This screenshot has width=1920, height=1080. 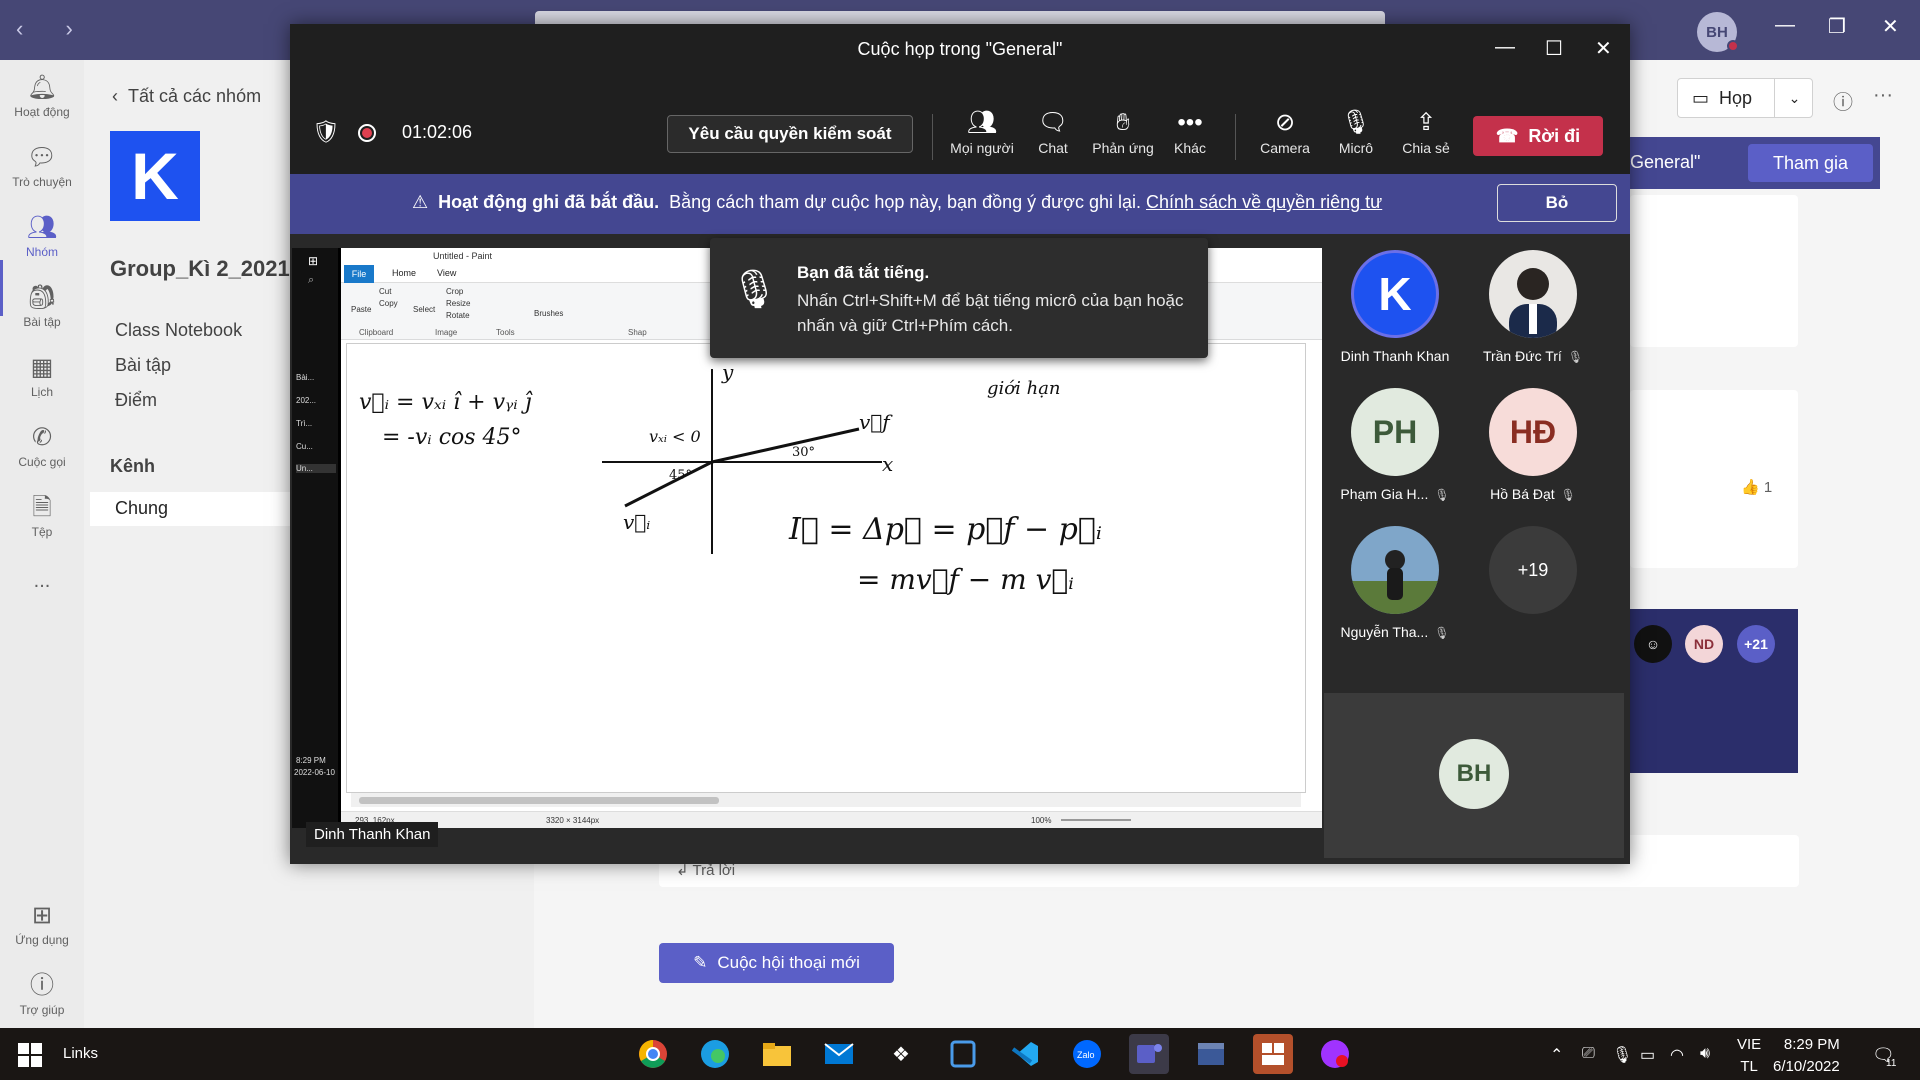 What do you see at coordinates (1533, 445) in the screenshot?
I see `participant-tile: HĐ Hồ Bá Đạt 🎙︎` at bounding box center [1533, 445].